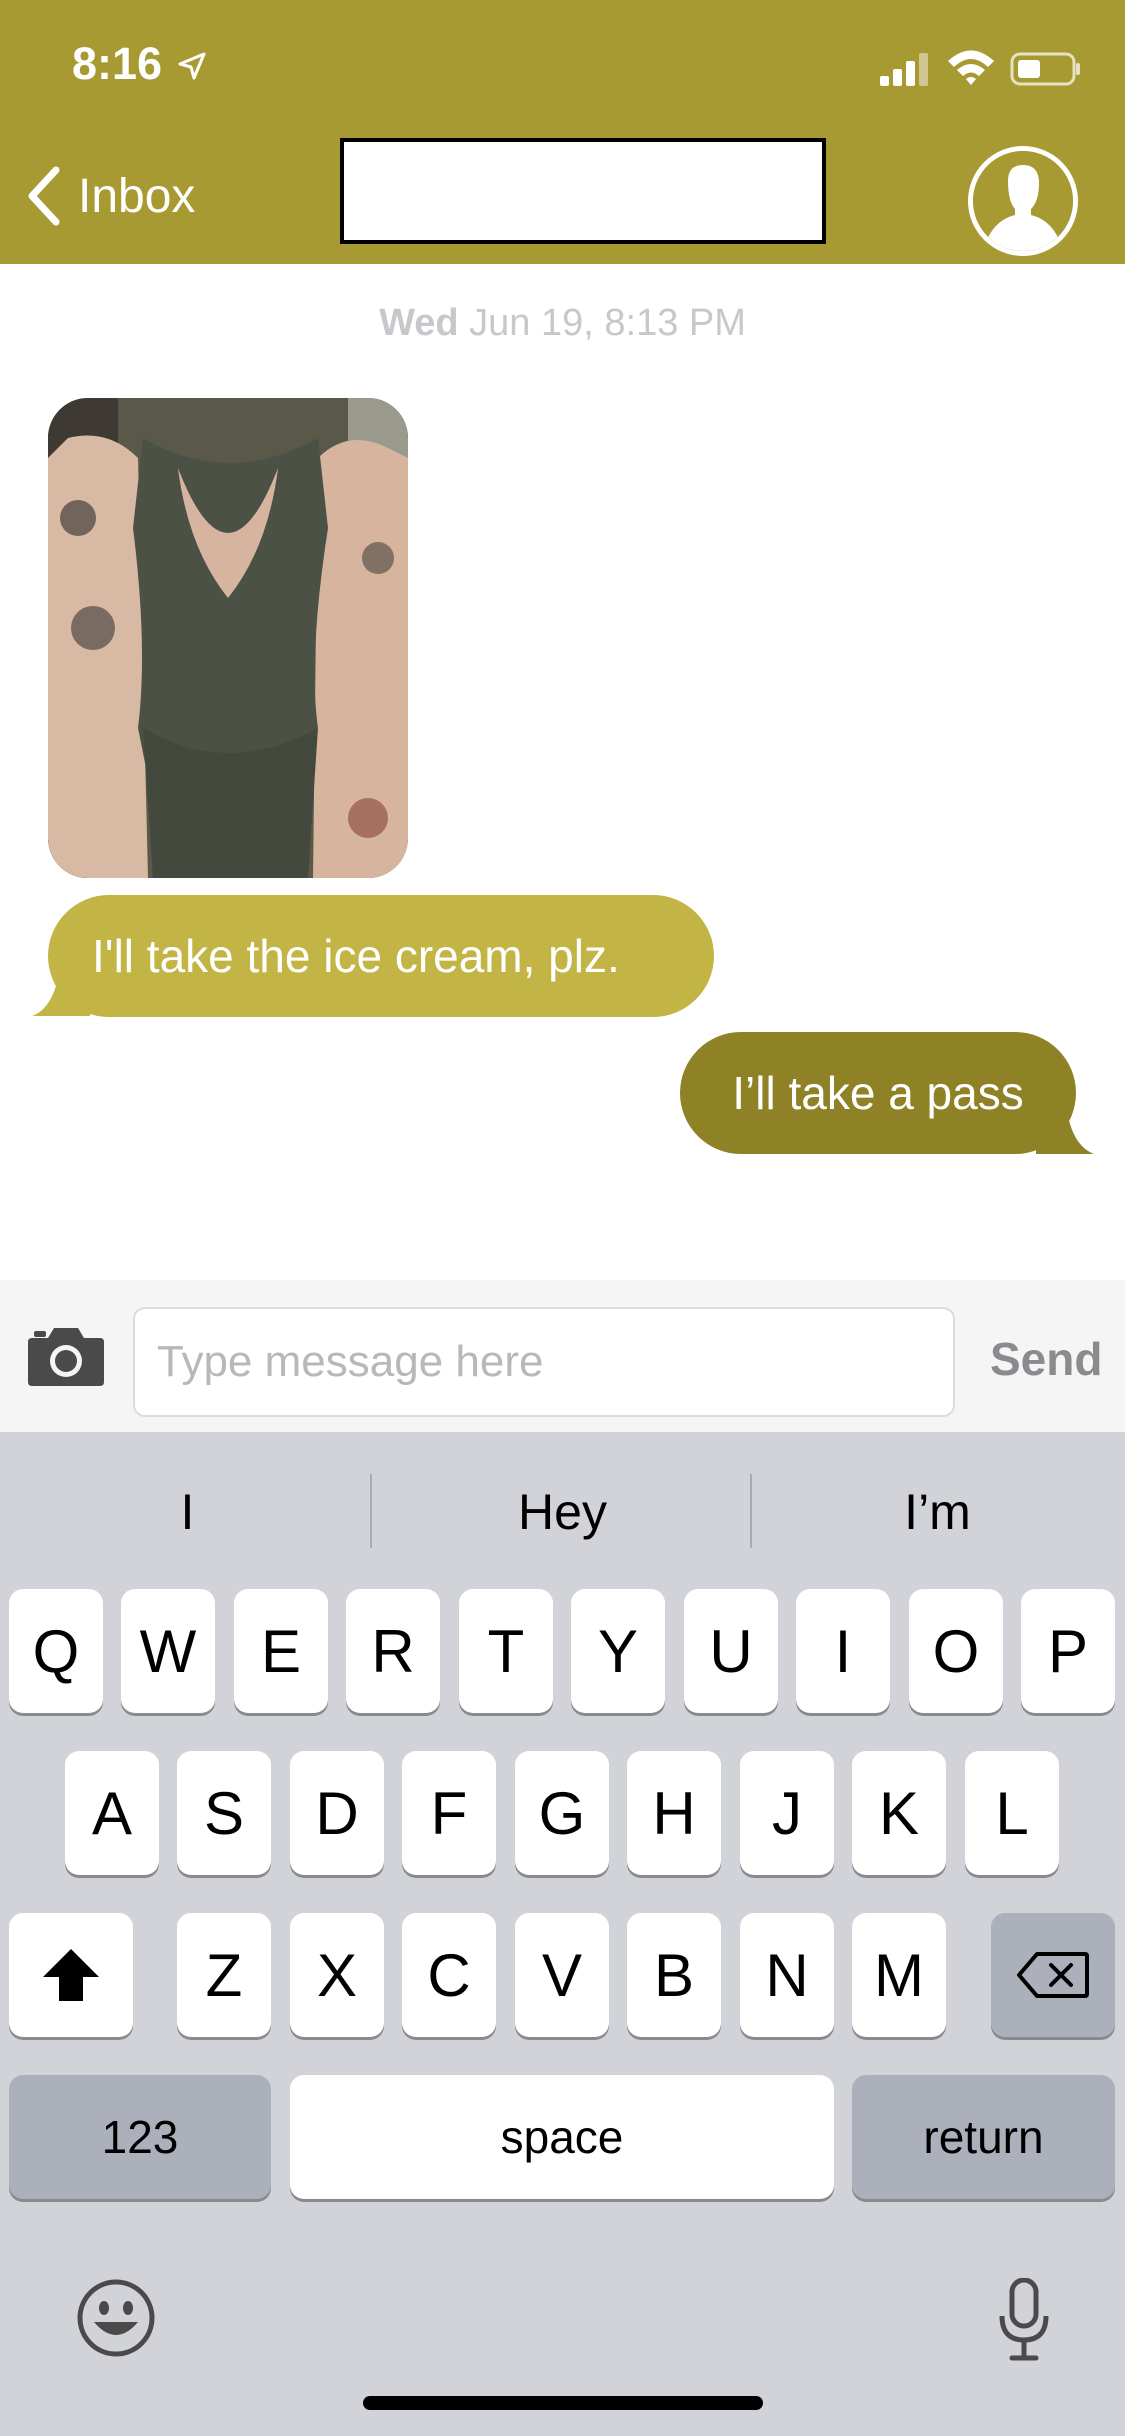 Image resolution: width=1125 pixels, height=2436 pixels. I want to click on key-q: Q, so click(56, 1651).